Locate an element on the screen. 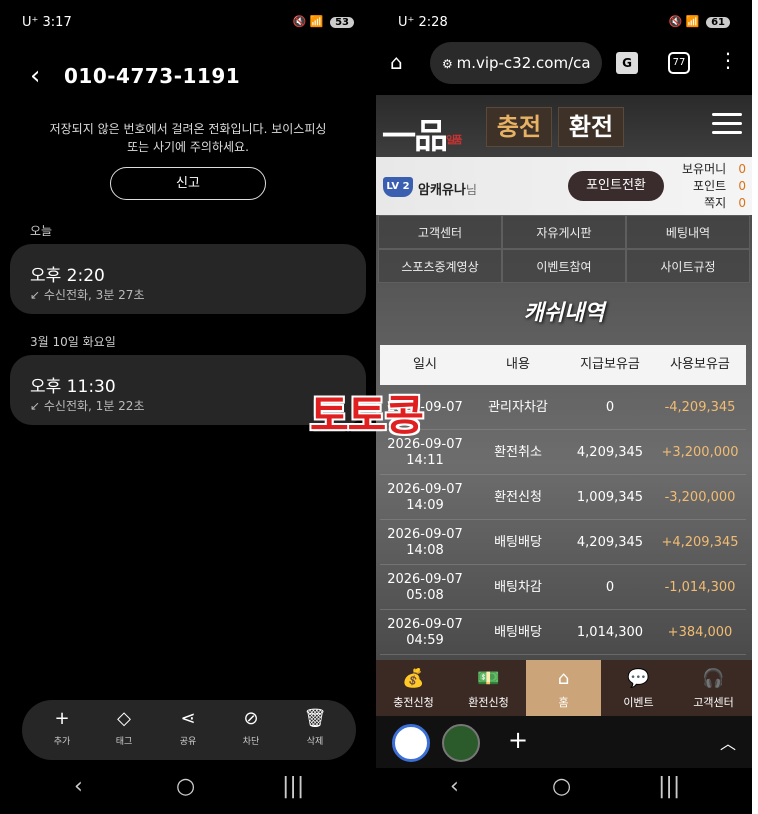 This screenshot has width=758, height=814. nav-exchange-request: 💵 환전신청 is located at coordinates (488, 688).